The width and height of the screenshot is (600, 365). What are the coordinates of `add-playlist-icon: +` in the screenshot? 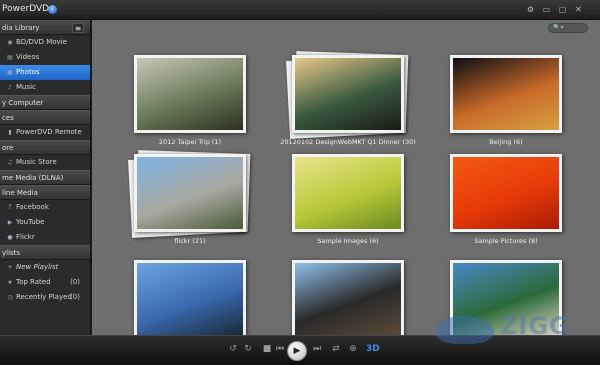 It's located at (10, 267).